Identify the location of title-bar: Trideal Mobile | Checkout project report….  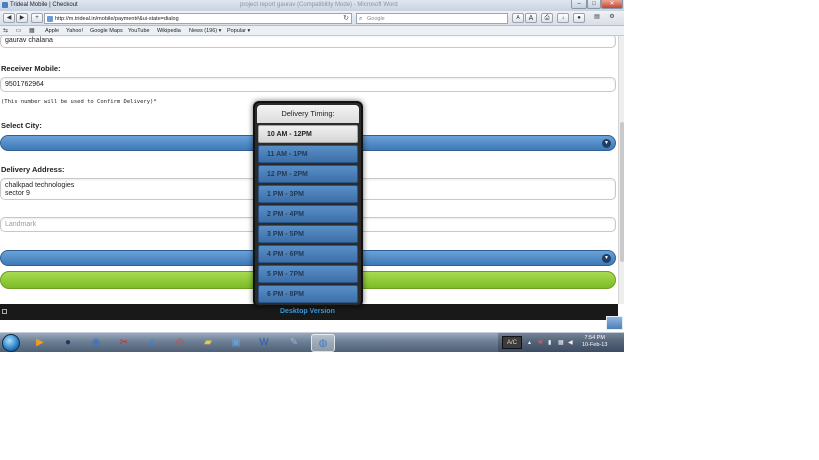
(312, 5).